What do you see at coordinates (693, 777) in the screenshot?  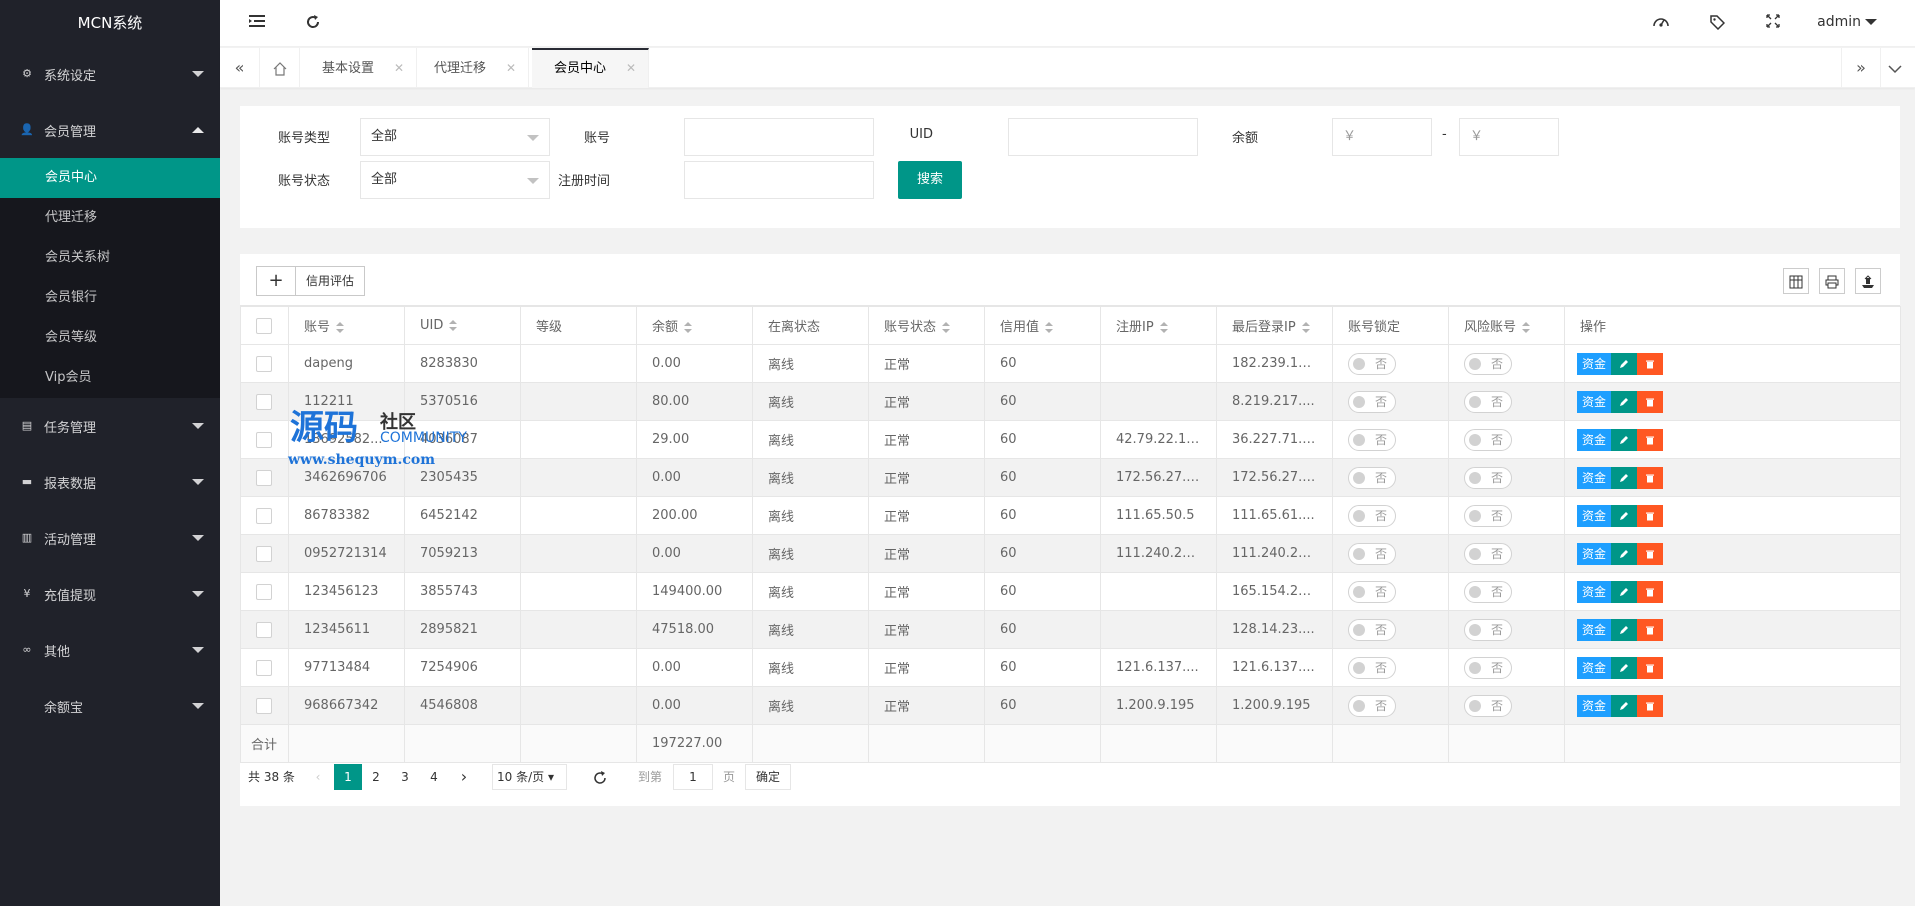 I see `goto-page-input: 1` at bounding box center [693, 777].